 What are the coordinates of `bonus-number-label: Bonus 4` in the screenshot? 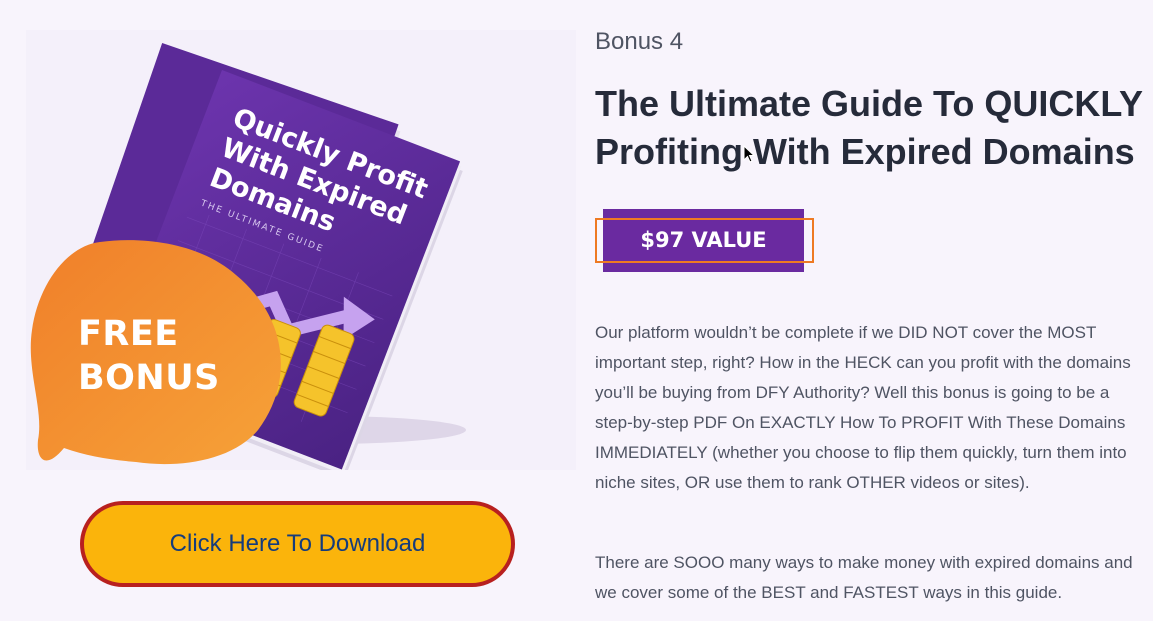 It's located at (639, 41).